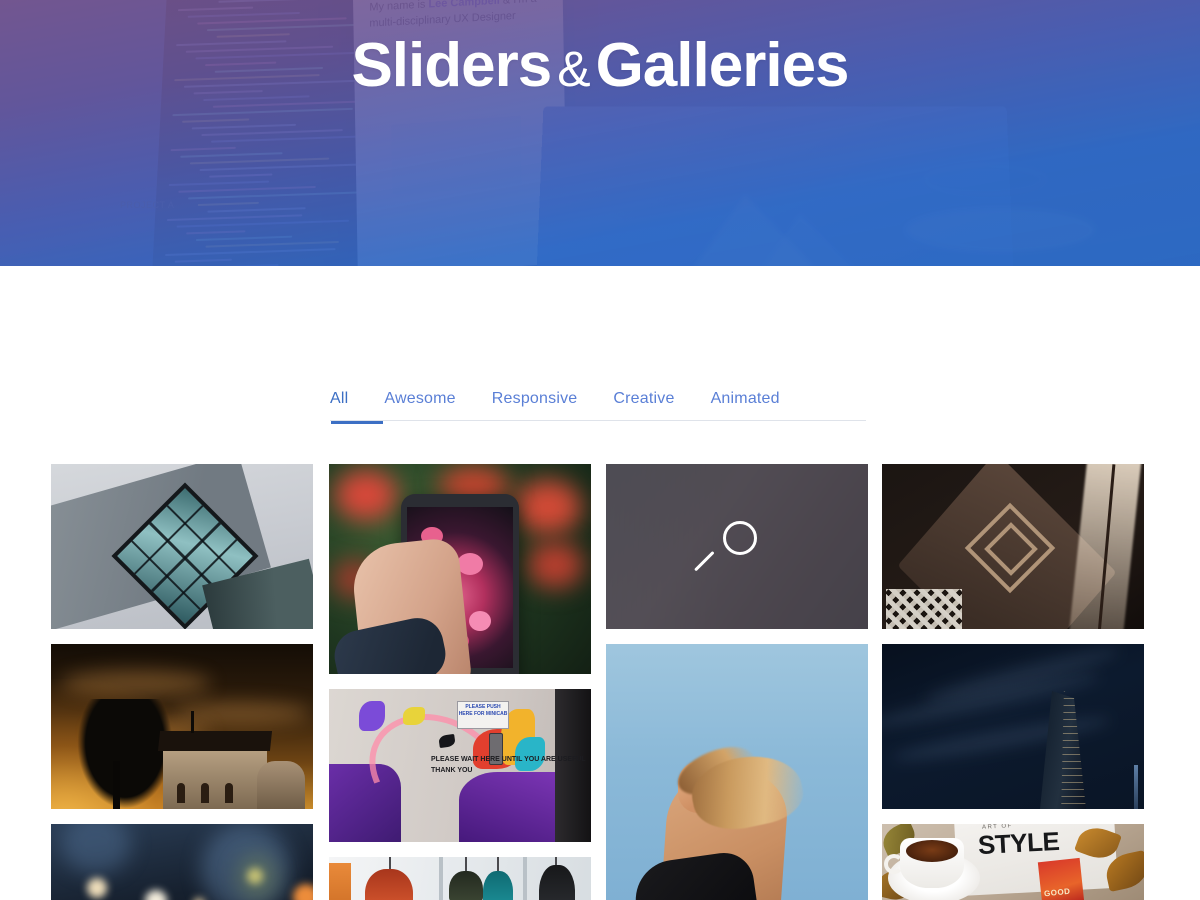 This screenshot has height=900, width=1200. I want to click on gallery-item-glass-roof-architecture, so click(182, 546).